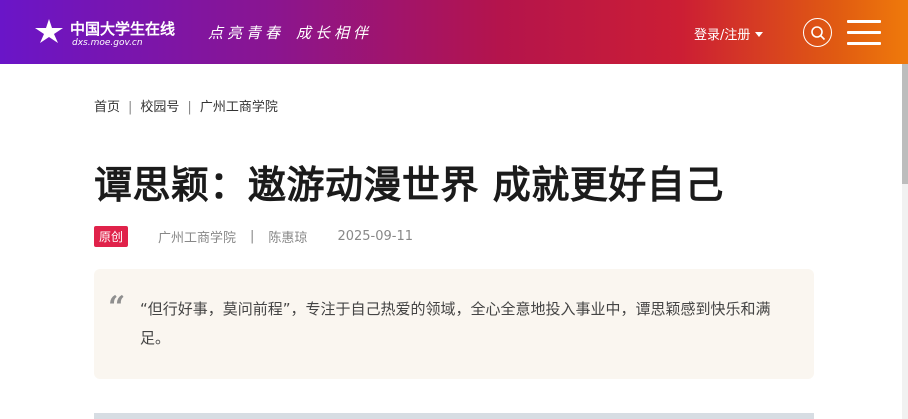 This screenshot has width=908, height=419. What do you see at coordinates (759, 34) in the screenshot?
I see `caret-down-icon` at bounding box center [759, 34].